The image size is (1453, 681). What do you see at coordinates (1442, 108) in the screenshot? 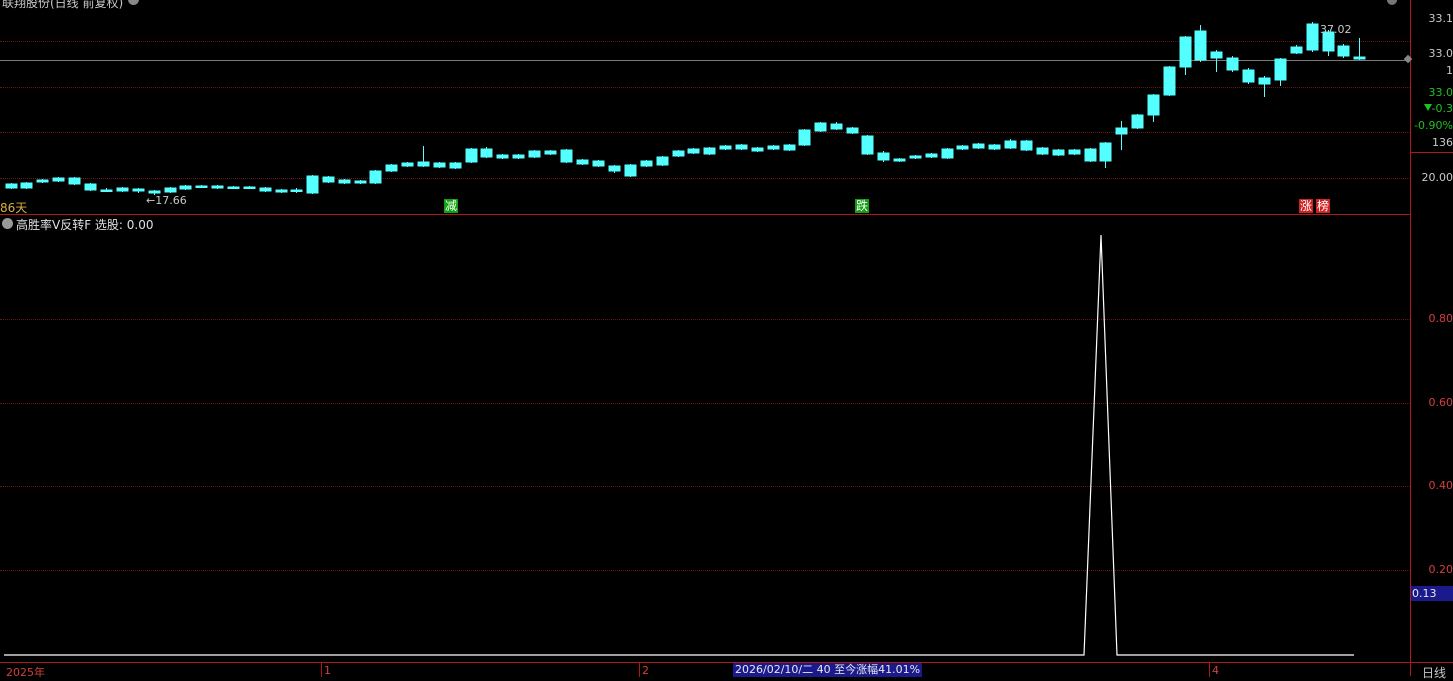
I see `price-change: -0.3` at bounding box center [1442, 108].